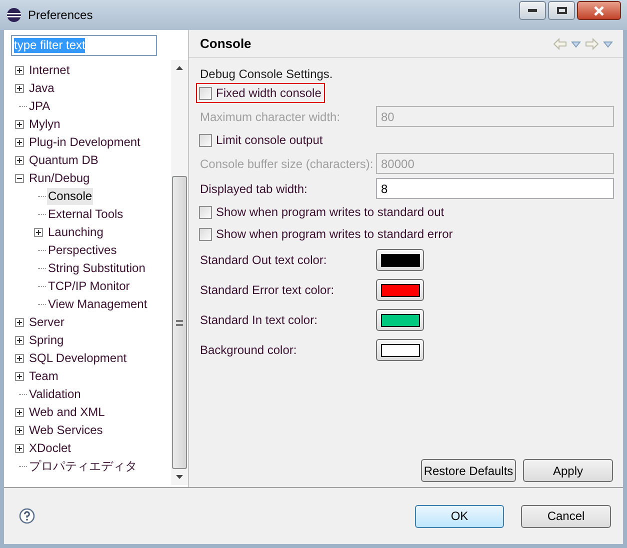 The height and width of the screenshot is (548, 627). I want to click on tree-item: Run/Debug, so click(59, 178).